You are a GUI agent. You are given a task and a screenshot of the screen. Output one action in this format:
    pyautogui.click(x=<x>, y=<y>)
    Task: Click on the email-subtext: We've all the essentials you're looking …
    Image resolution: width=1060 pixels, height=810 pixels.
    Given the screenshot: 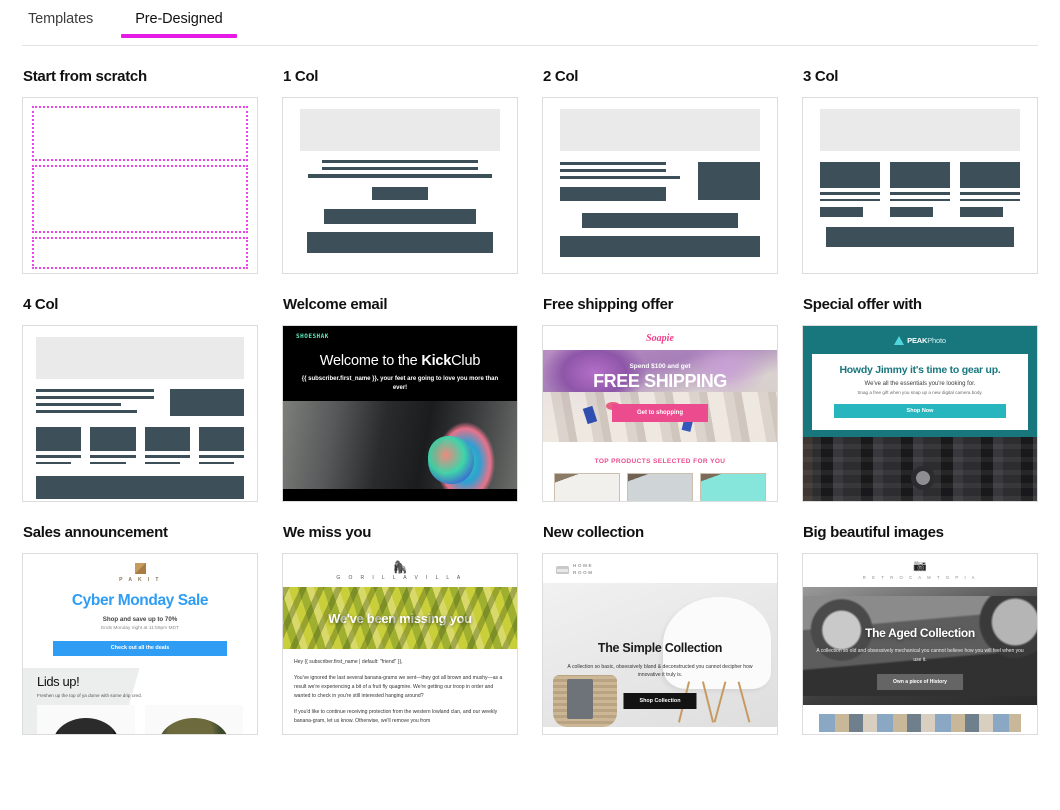 What is the action you would take?
    pyautogui.click(x=920, y=384)
    